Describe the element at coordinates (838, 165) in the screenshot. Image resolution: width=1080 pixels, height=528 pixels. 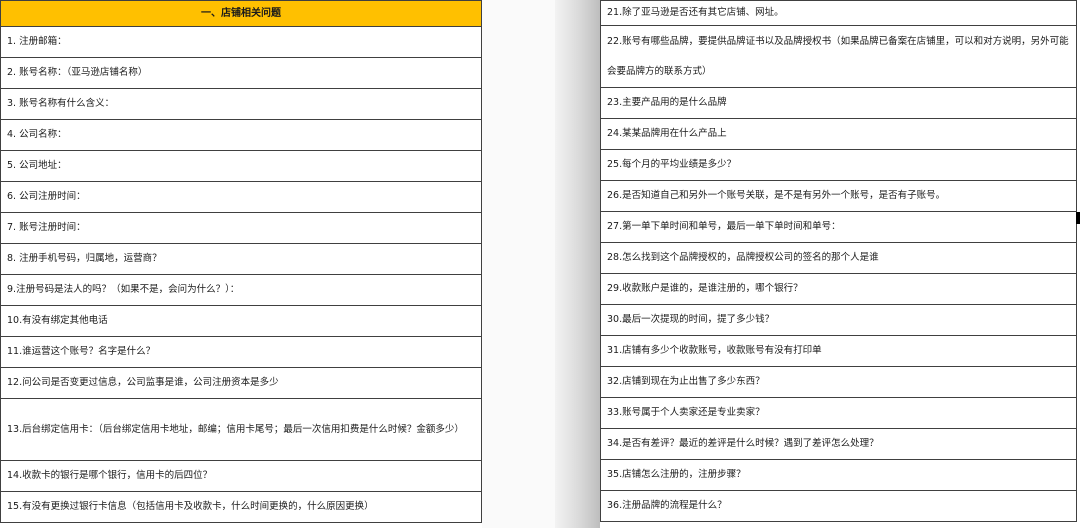
I see `question-row: 25.每个月的平均业绩是多少？` at that location.